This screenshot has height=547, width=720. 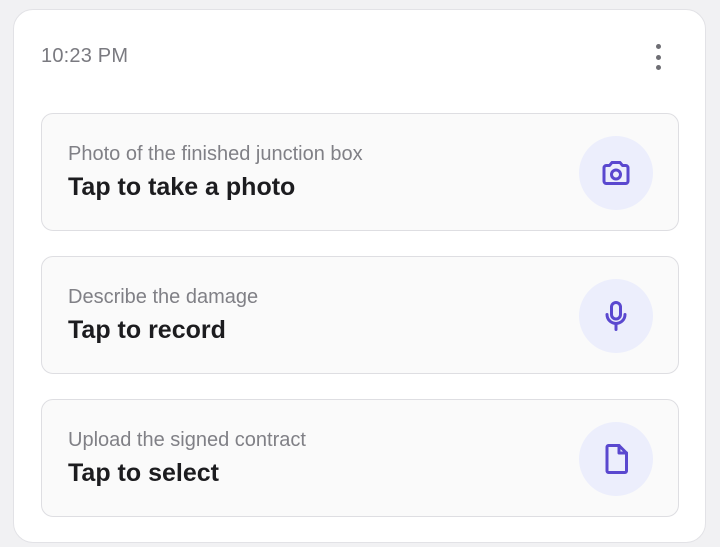 I want to click on microphone-icon, so click(x=616, y=316).